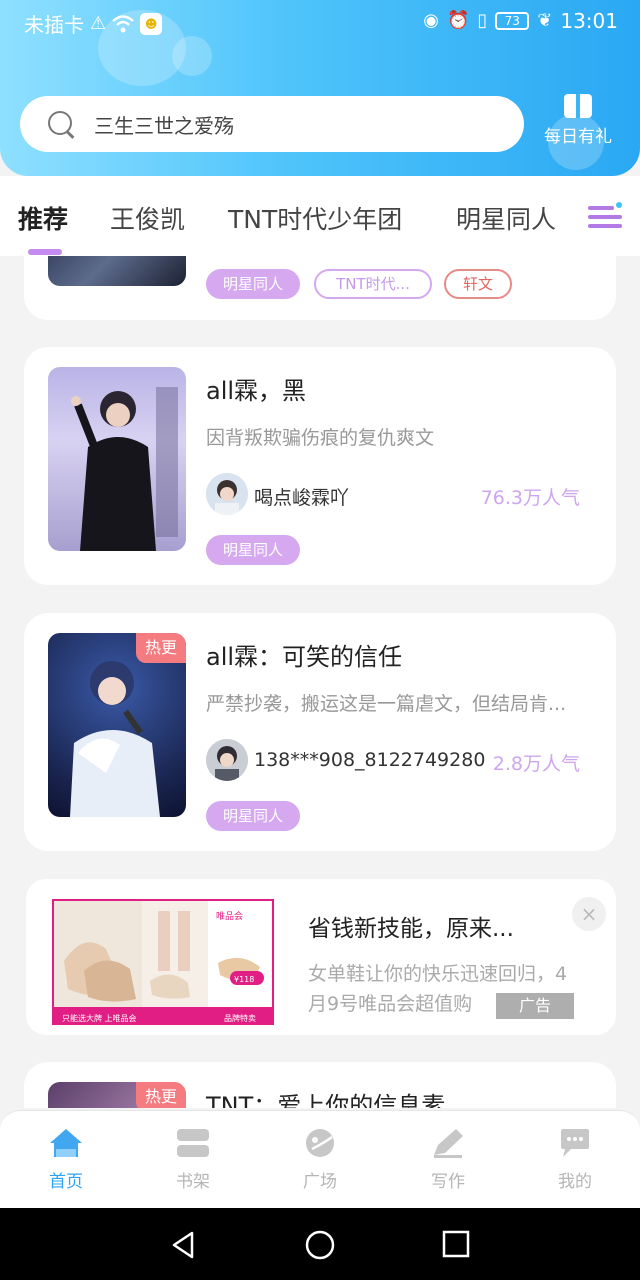 The width and height of the screenshot is (640, 1280). What do you see at coordinates (575, 1159) in the screenshot?
I see `nav-me: 我的` at bounding box center [575, 1159].